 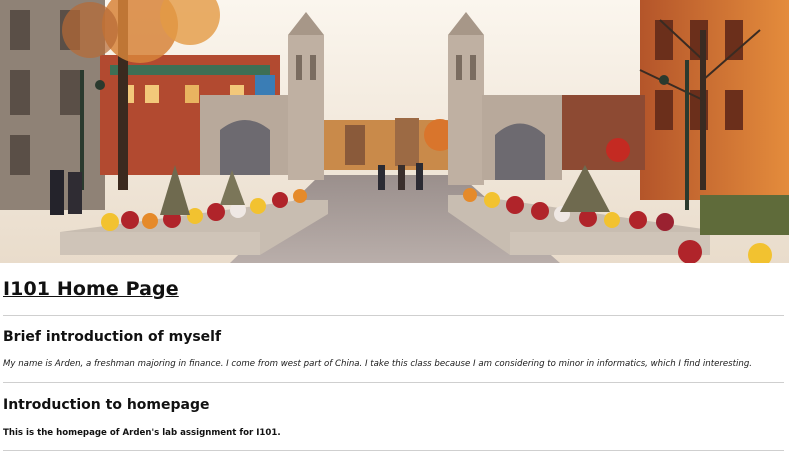 What do you see at coordinates (91, 289) in the screenshot?
I see `page-title: I101 Home Page` at bounding box center [91, 289].